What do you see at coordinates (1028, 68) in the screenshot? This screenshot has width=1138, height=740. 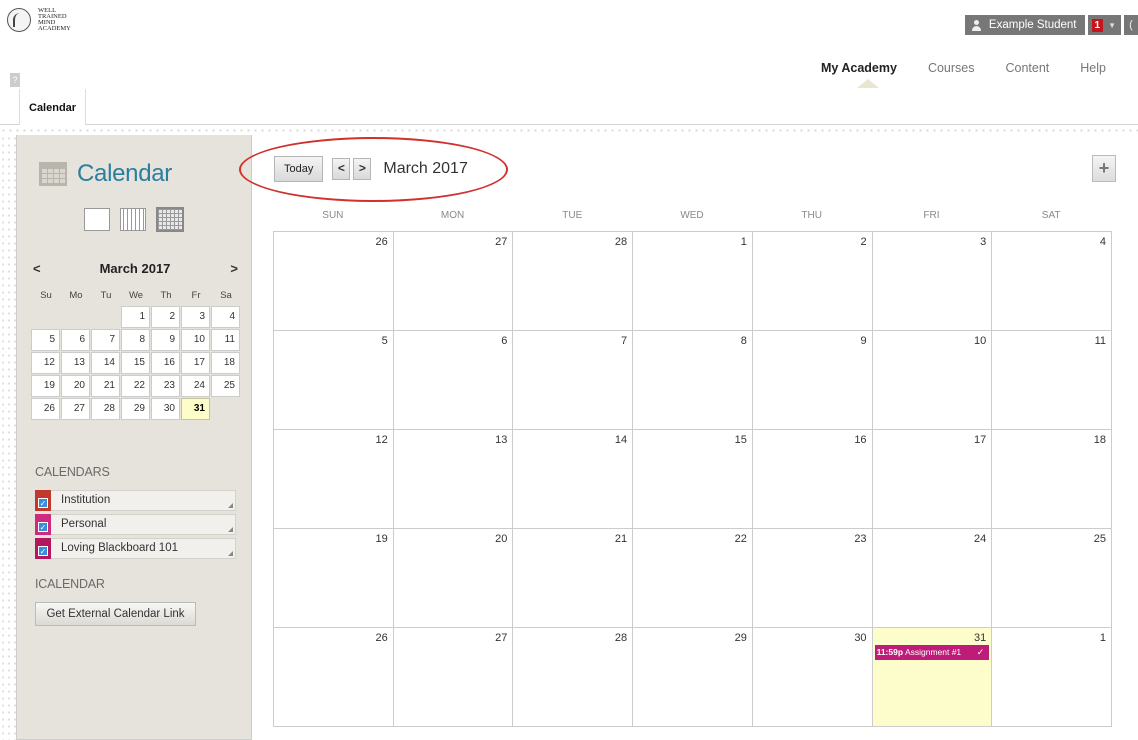 I see `nav-content: Content` at bounding box center [1028, 68].